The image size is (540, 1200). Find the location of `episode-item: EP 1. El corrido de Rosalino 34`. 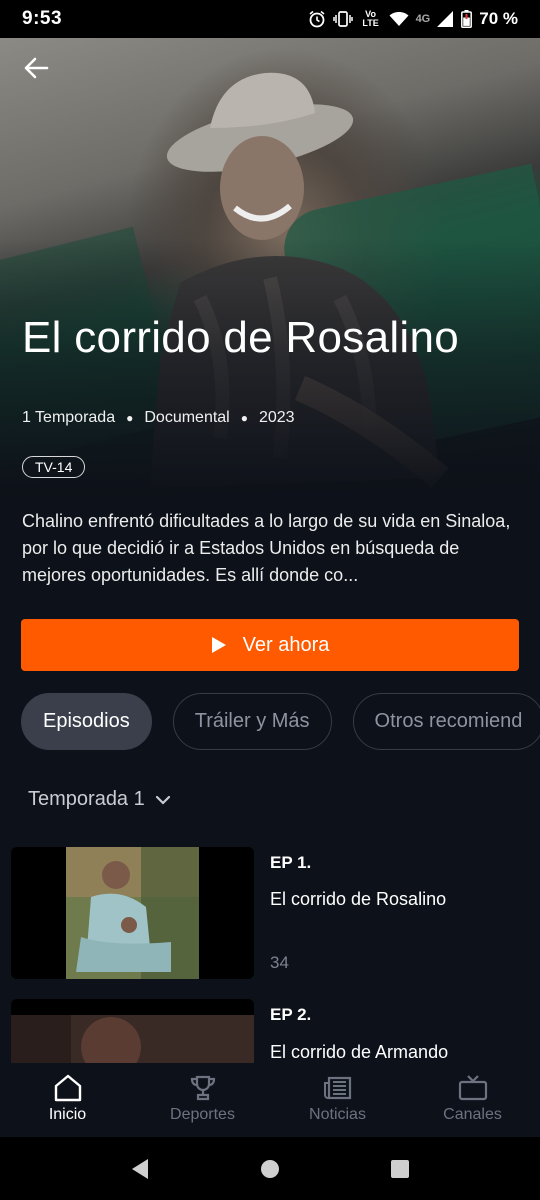

episode-item: EP 1. El corrido de Rosalino 34 is located at coordinates (271, 914).